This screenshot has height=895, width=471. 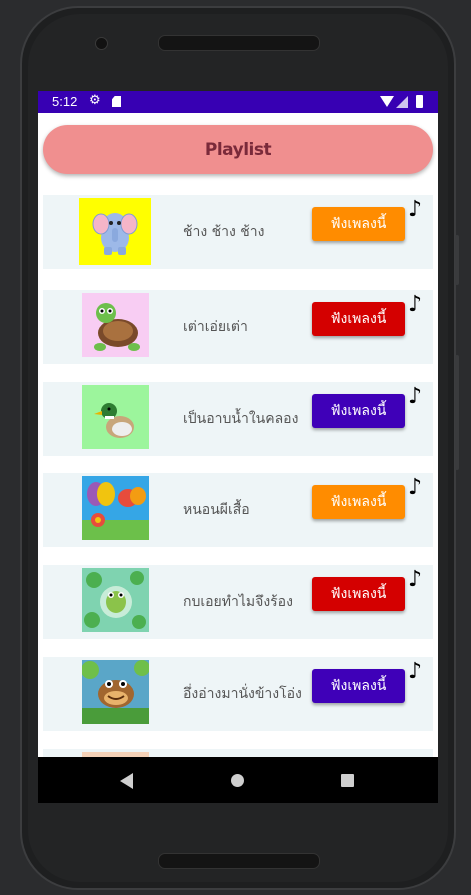 What do you see at coordinates (101, 43) in the screenshot?
I see `front-camera` at bounding box center [101, 43].